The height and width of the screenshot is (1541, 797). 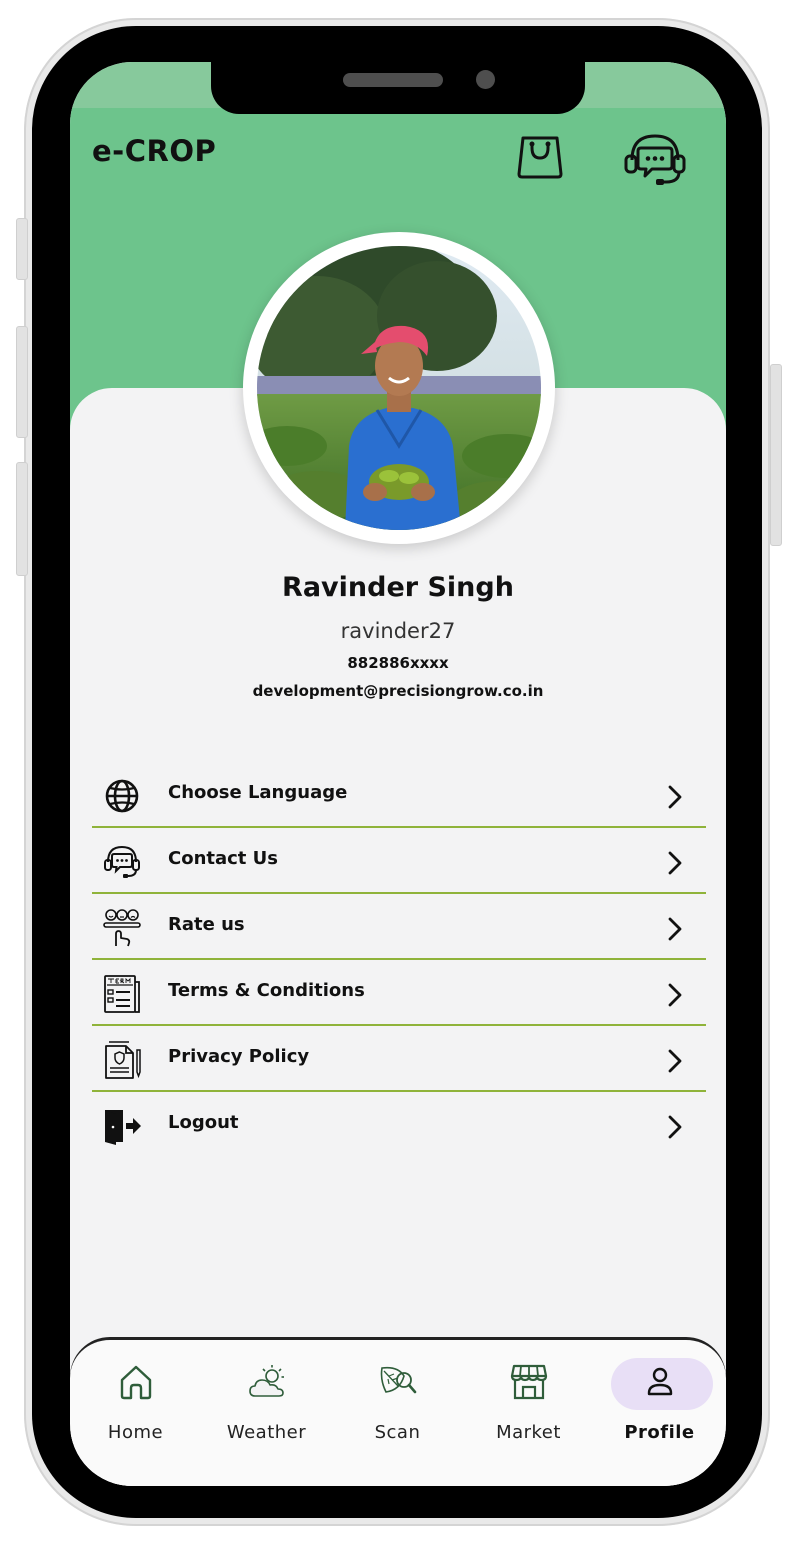 What do you see at coordinates (122, 1060) in the screenshot?
I see `privacy-document-icon` at bounding box center [122, 1060].